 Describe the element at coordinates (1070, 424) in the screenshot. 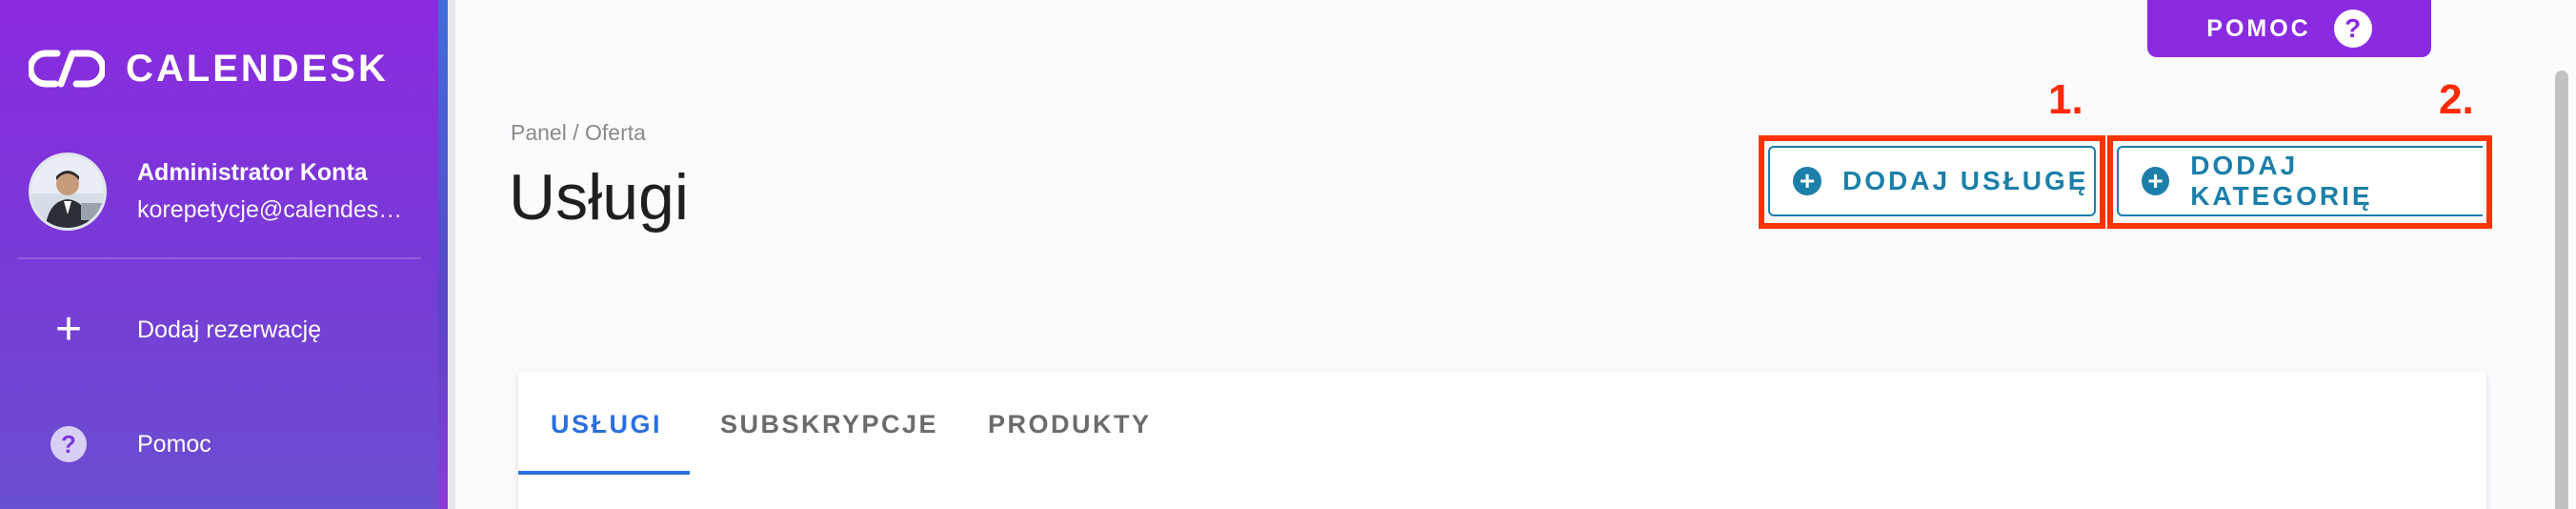

I see `tab-products: PRODUKTY` at that location.